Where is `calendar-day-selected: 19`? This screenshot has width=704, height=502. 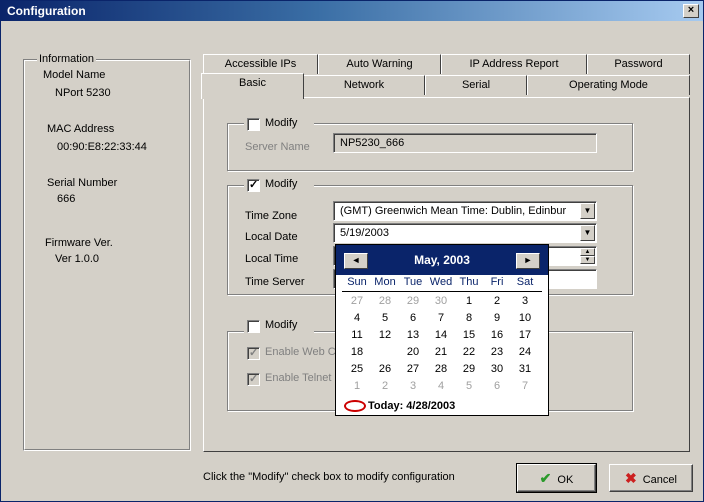 calendar-day-selected: 19 is located at coordinates (385, 352).